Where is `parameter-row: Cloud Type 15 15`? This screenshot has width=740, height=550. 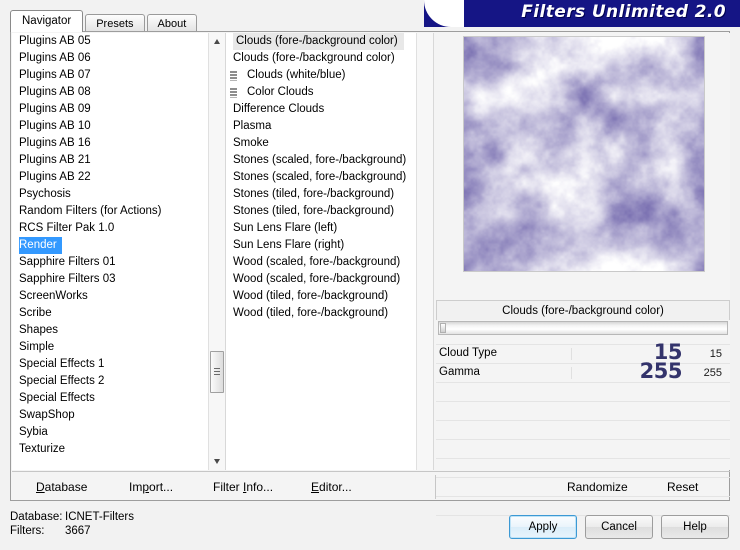 parameter-row: Cloud Type 15 15 is located at coordinates (583, 352).